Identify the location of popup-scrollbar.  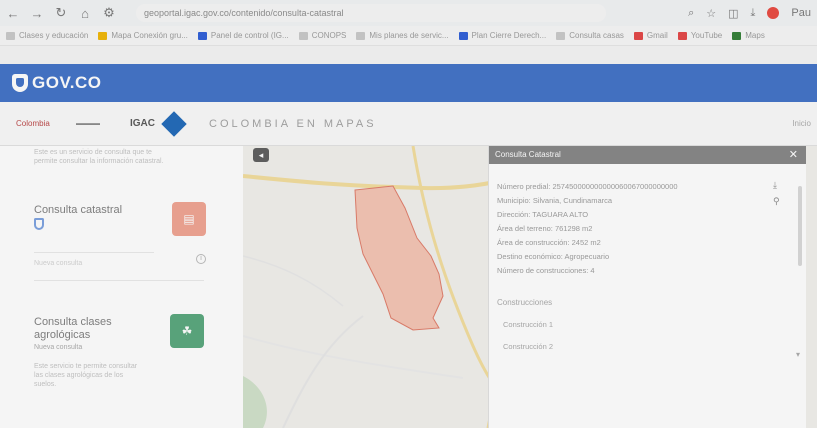
(800, 226).